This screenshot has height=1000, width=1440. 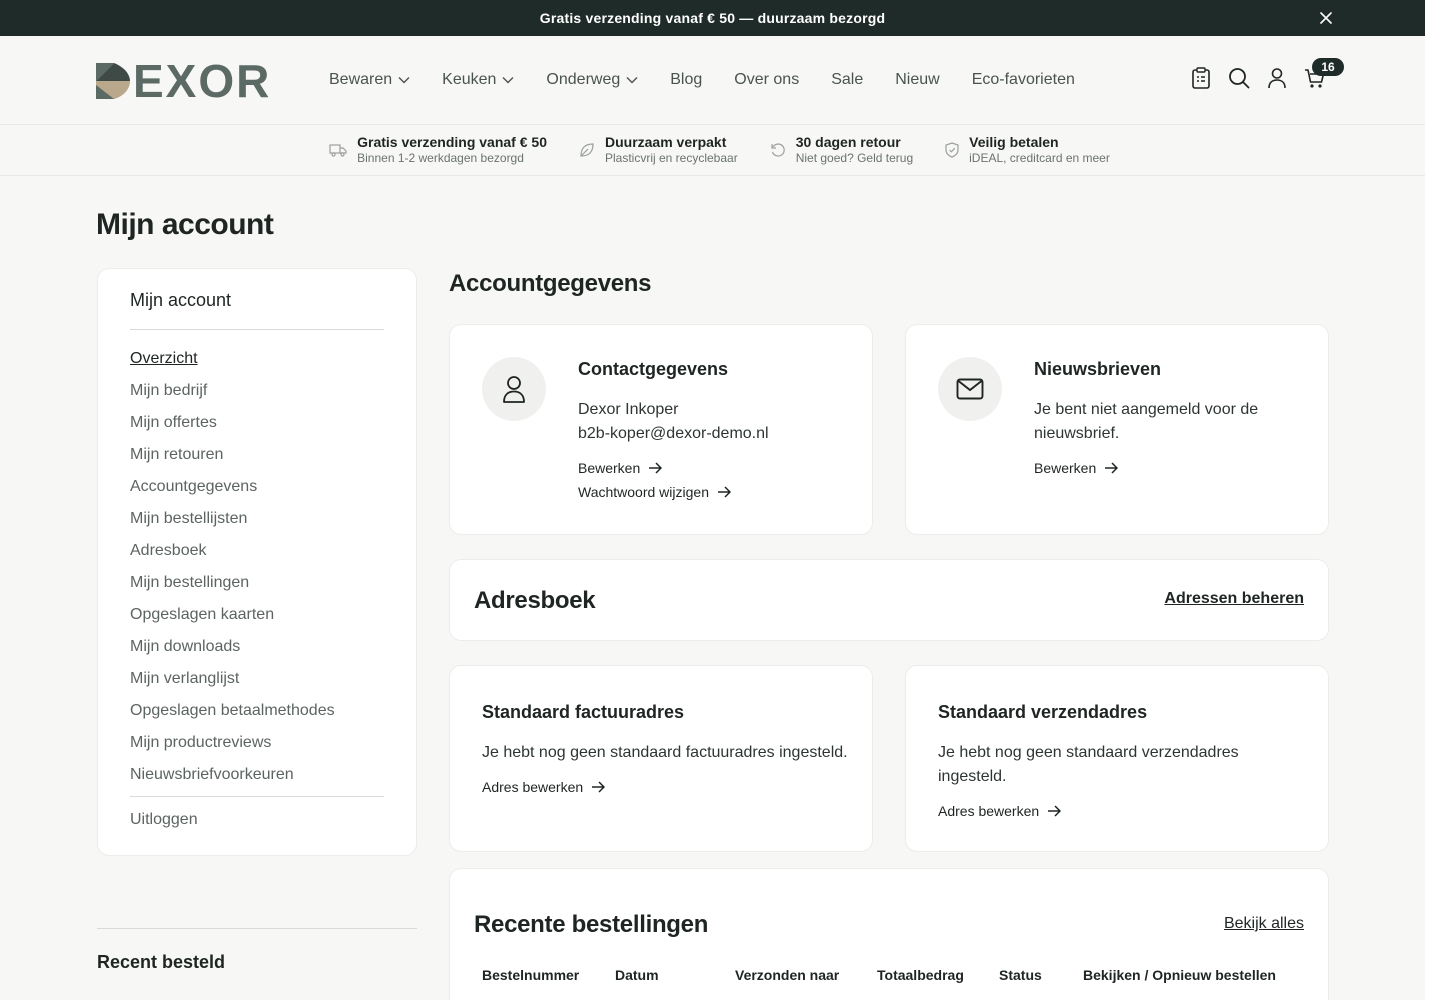 What do you see at coordinates (181, 300) in the screenshot?
I see `sidebar-title: Mijn account` at bounding box center [181, 300].